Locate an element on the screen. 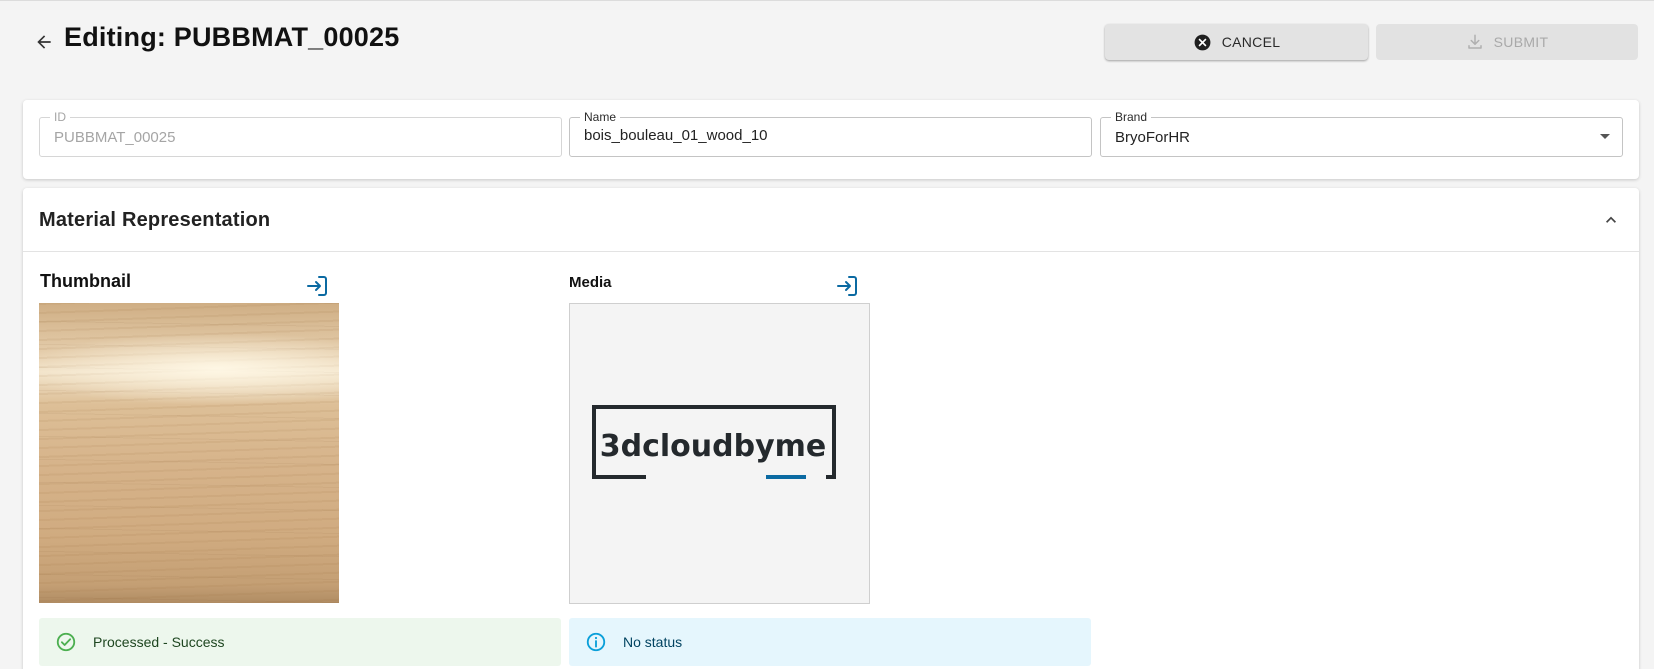 Image resolution: width=1654 pixels, height=669 pixels. back-button is located at coordinates (44, 42).